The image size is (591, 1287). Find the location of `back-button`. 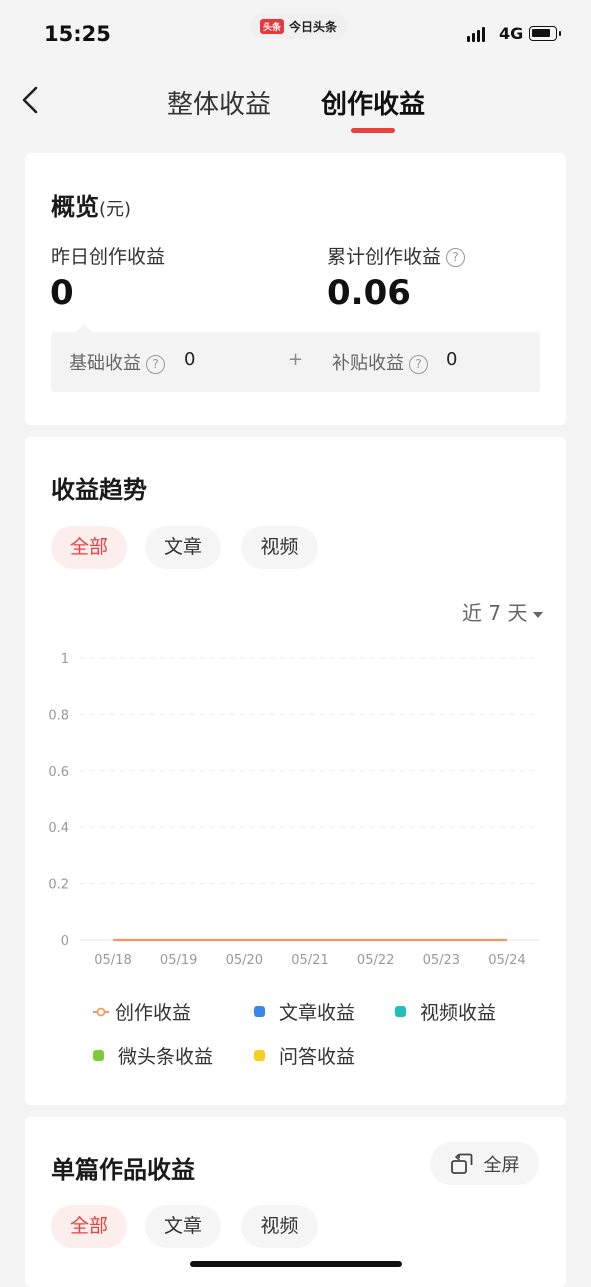

back-button is located at coordinates (32, 100).